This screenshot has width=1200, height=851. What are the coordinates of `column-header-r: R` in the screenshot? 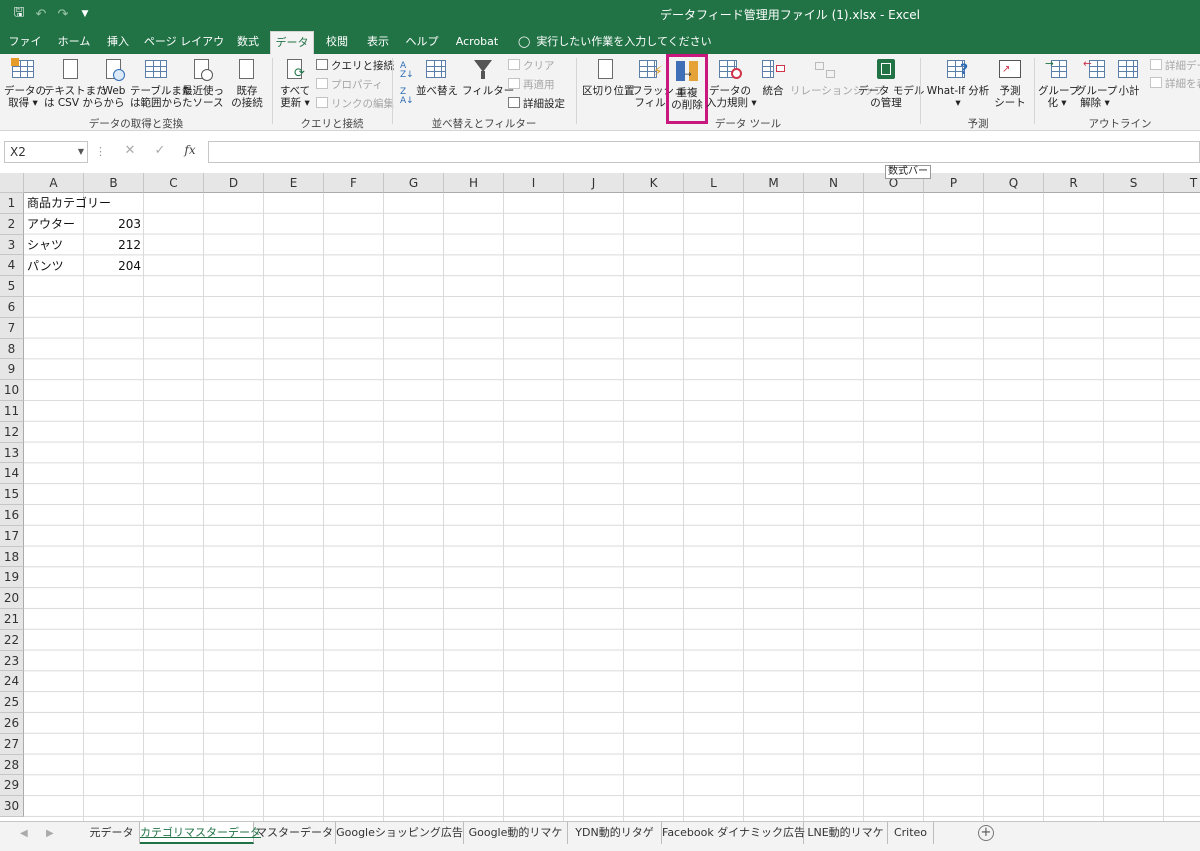 It's located at (1074, 183).